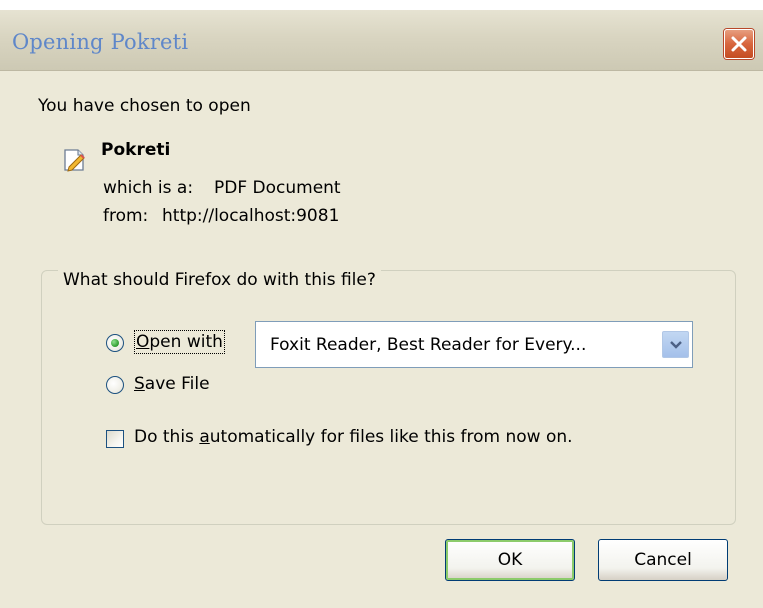 Image resolution: width=763 pixels, height=608 pixels. I want to click on group-legend: What should Firefox do with this file?, so click(219, 280).